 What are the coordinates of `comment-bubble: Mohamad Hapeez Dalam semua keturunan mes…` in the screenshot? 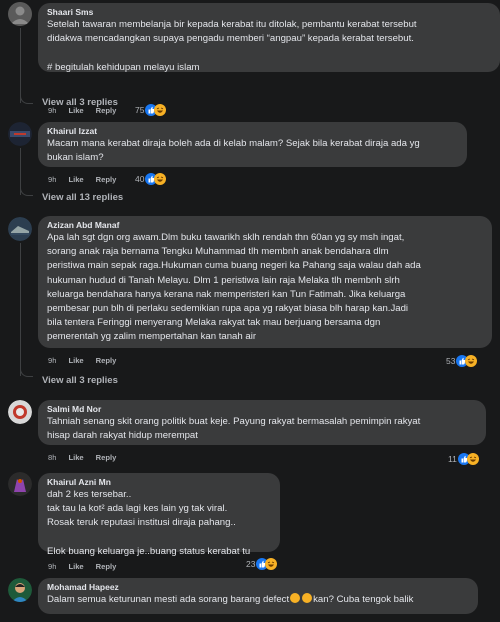 It's located at (258, 596).